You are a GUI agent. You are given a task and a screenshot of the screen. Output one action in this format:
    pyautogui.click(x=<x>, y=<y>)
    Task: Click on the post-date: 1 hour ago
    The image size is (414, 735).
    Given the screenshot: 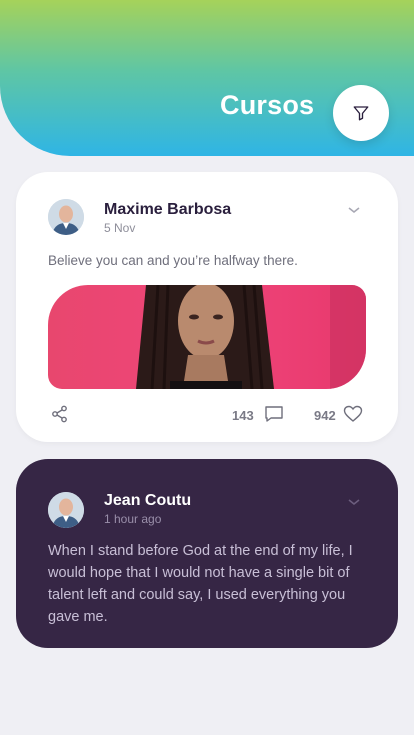 What is the action you would take?
    pyautogui.click(x=133, y=519)
    